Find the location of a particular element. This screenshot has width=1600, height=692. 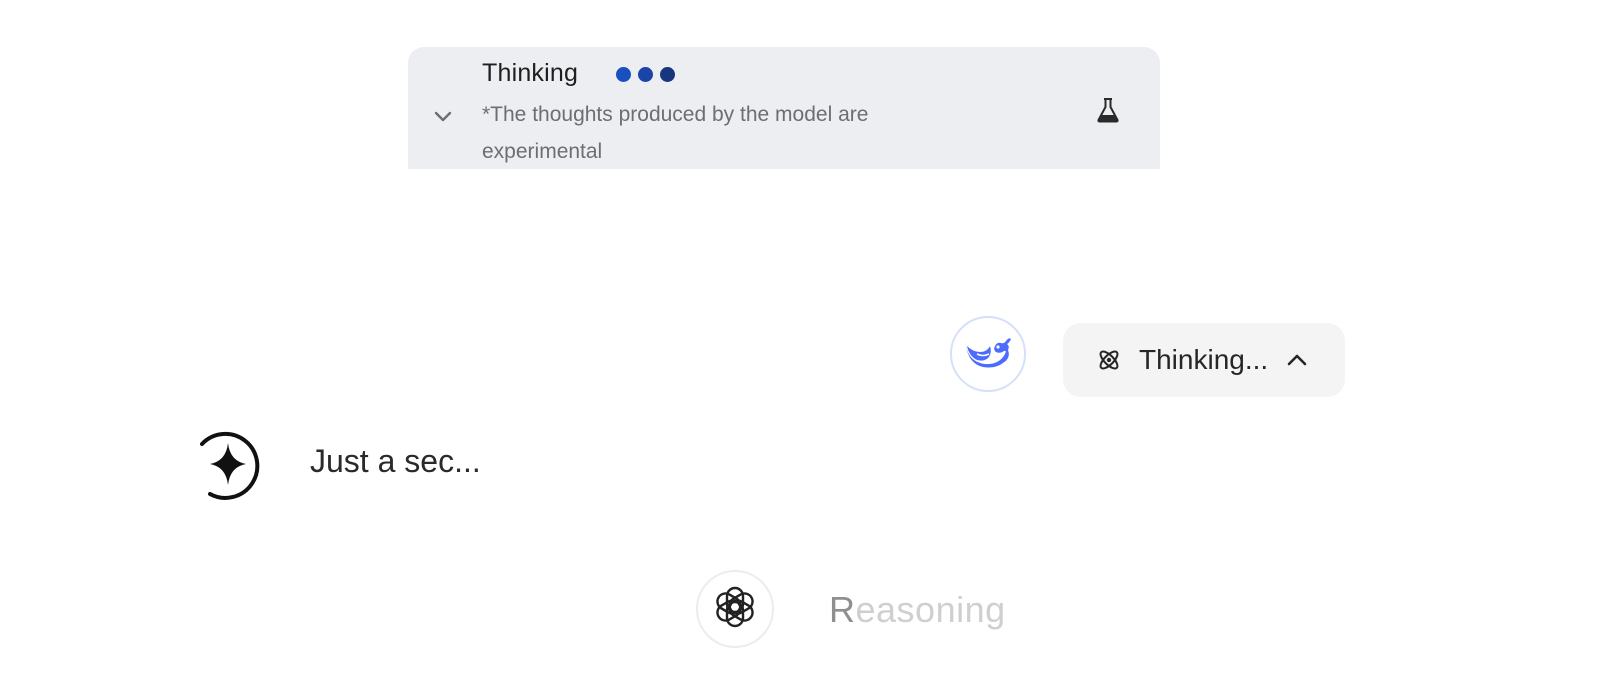

sparkle-ring-icon is located at coordinates (229, 464).